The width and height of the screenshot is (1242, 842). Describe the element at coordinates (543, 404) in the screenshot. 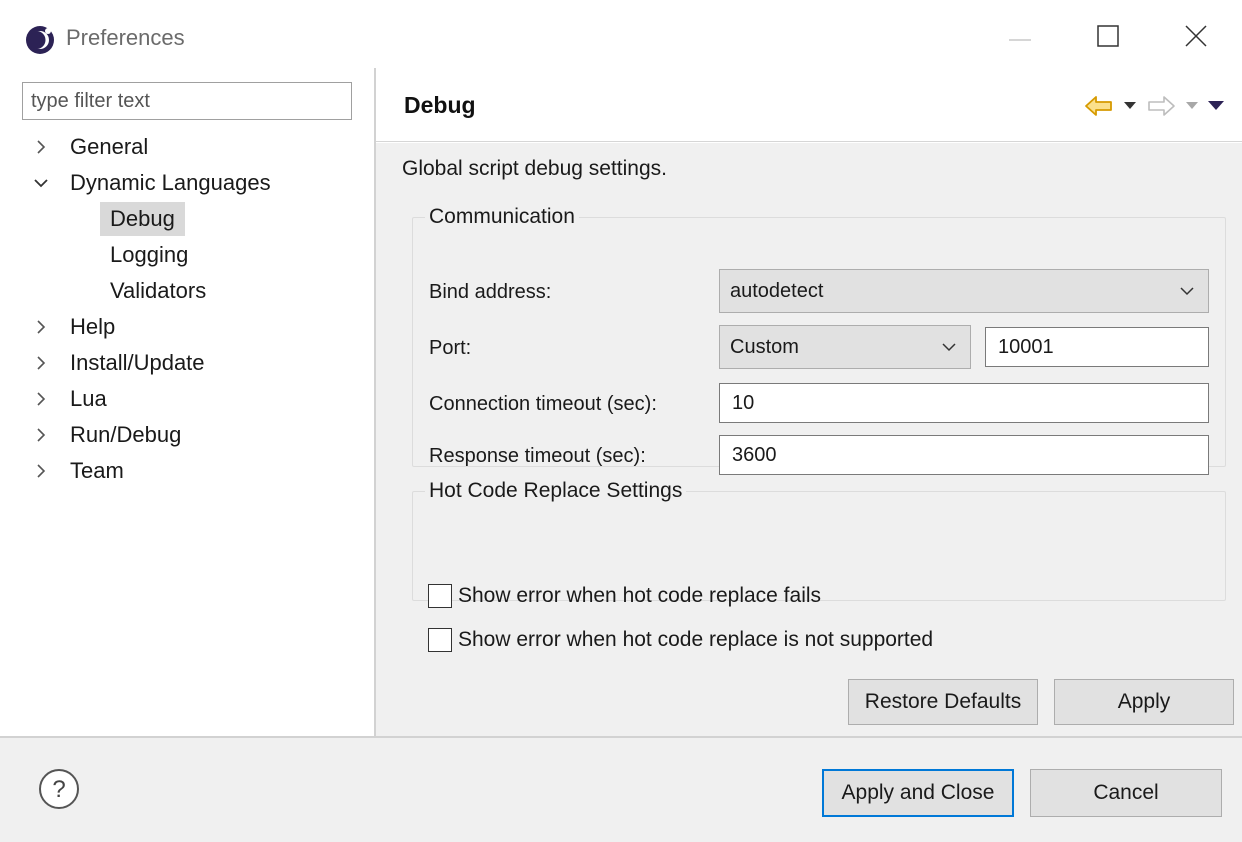

I see `connection-timeout-label: Connection timeout (sec):` at that location.